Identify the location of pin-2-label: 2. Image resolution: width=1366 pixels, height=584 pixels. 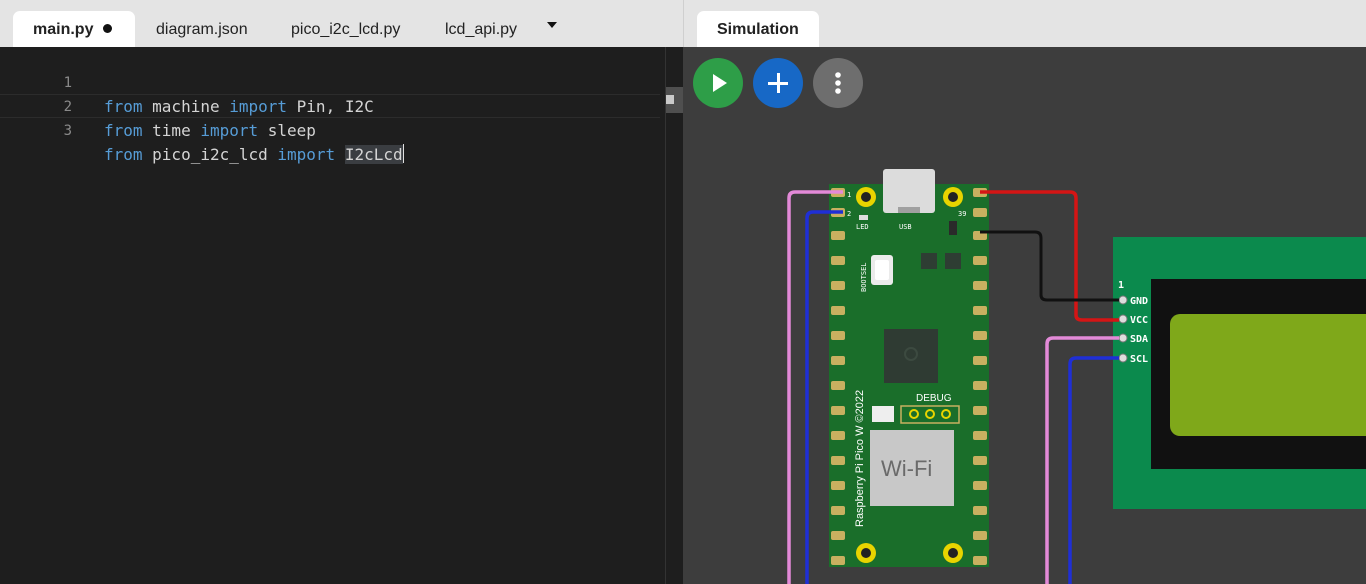
(849, 214).